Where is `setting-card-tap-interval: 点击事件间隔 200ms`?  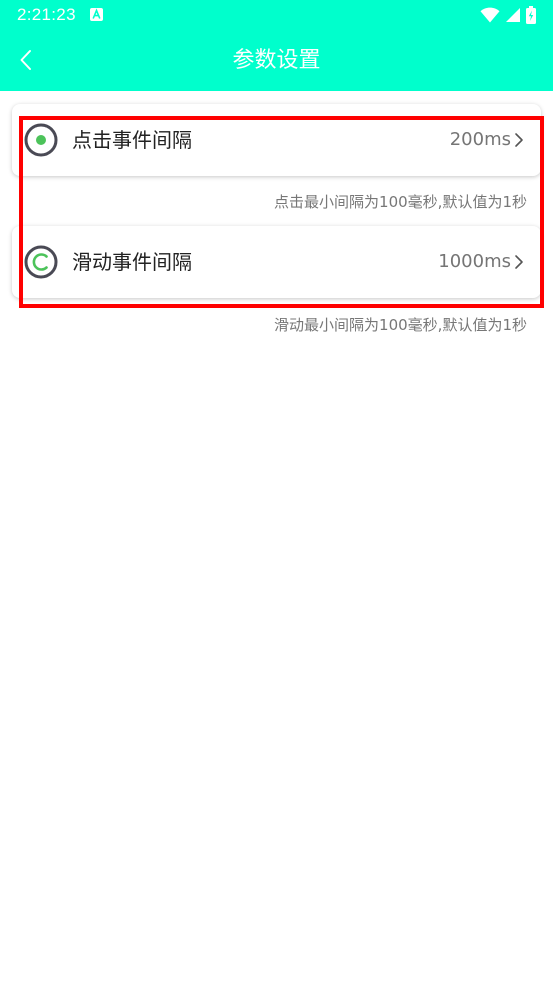 setting-card-tap-interval: 点击事件间隔 200ms is located at coordinates (276, 140).